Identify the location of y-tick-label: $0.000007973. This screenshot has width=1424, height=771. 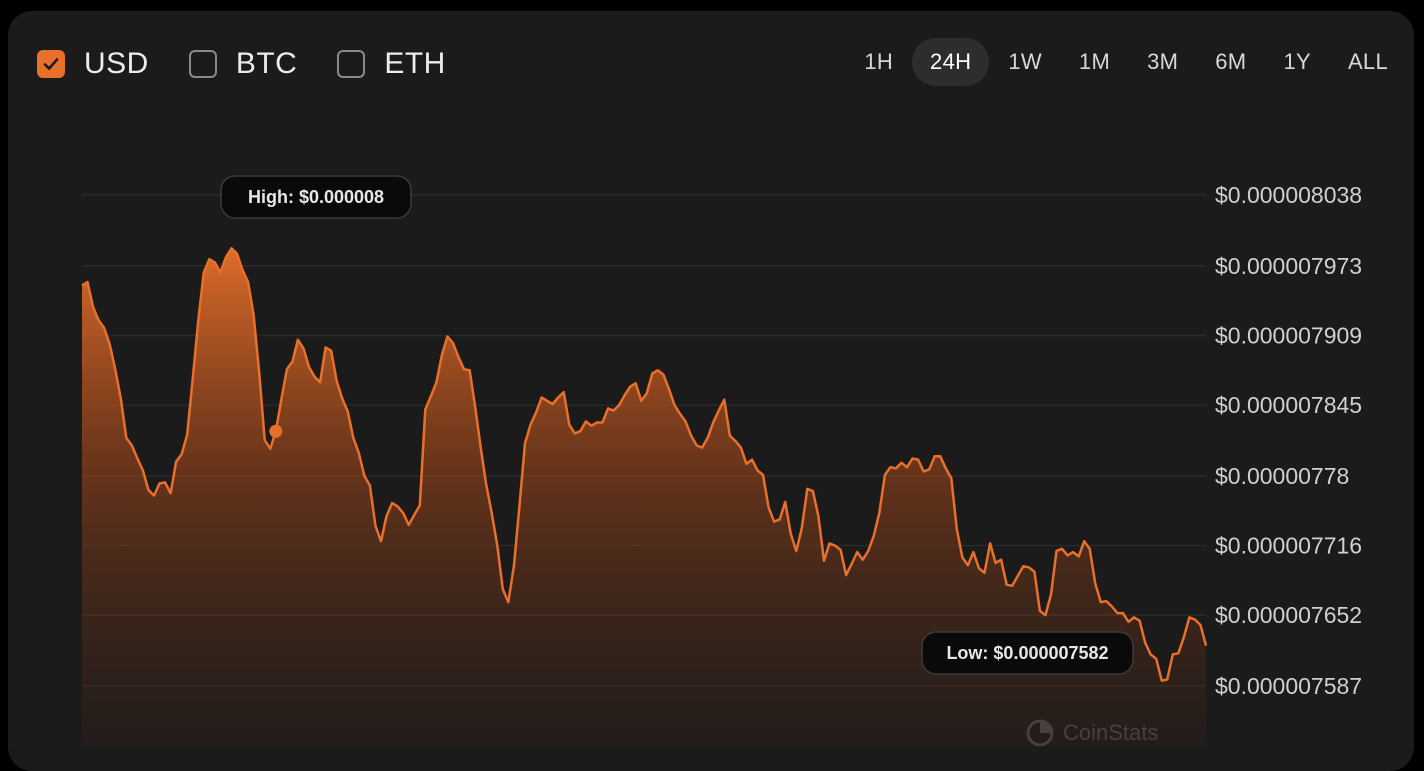
(1288, 266).